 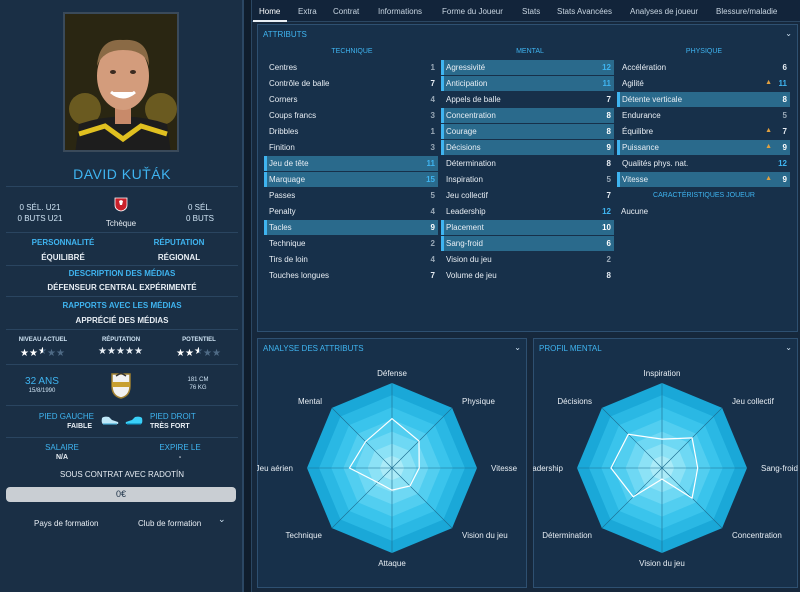 I want to click on technical-attribute-row: Marquage 15, so click(x=351, y=179).